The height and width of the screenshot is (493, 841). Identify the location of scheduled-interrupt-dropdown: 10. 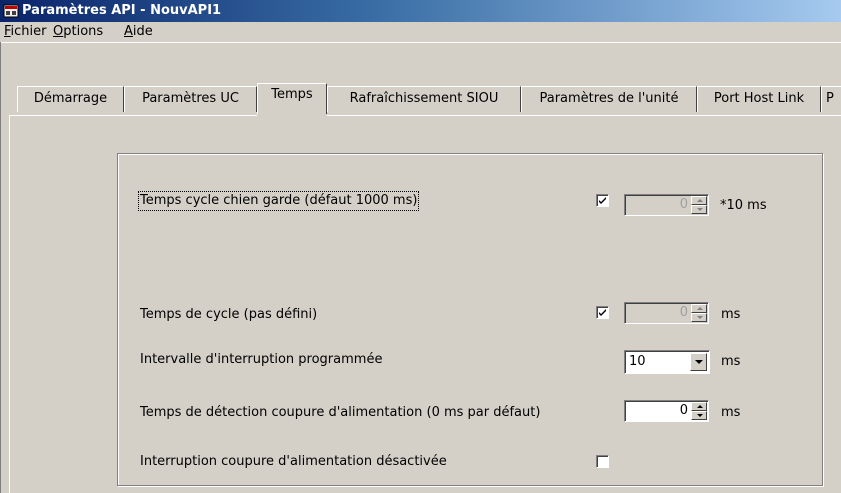
(667, 362).